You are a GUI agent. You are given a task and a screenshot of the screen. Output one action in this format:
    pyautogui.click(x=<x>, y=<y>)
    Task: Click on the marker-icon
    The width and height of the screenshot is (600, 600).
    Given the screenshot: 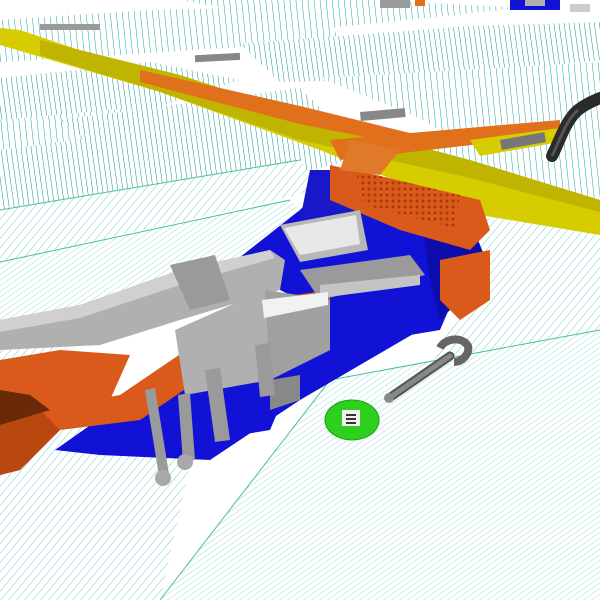 What is the action you would take?
    pyautogui.click(x=351, y=419)
    